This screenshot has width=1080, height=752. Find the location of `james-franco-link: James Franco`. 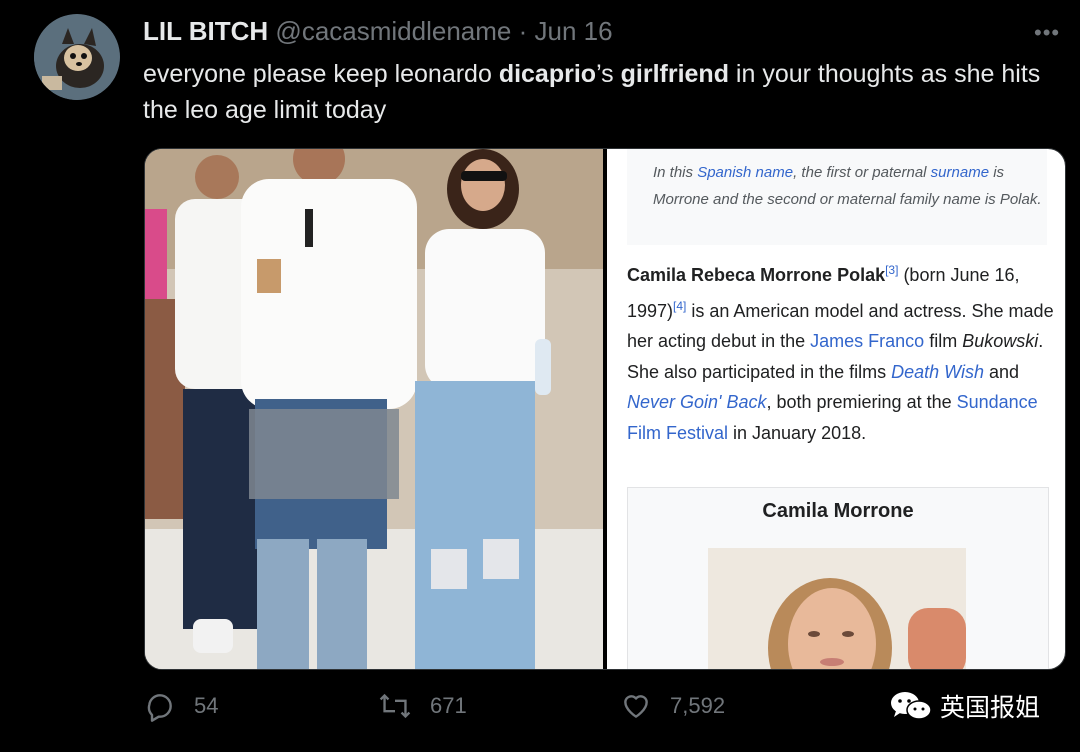

james-franco-link: James Franco is located at coordinates (867, 341).